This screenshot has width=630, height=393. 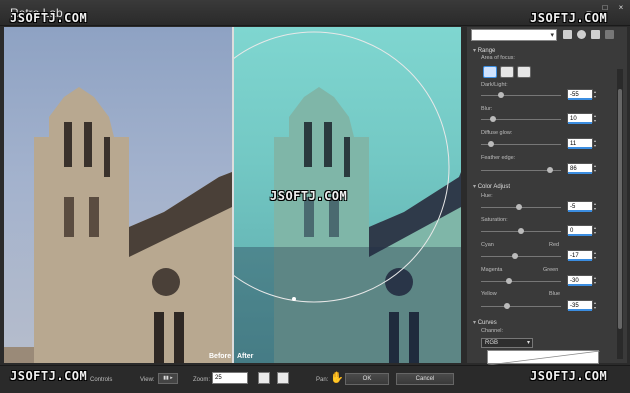 What do you see at coordinates (521, 306) in the screenshot?
I see `yellow-blue-slider` at bounding box center [521, 306].